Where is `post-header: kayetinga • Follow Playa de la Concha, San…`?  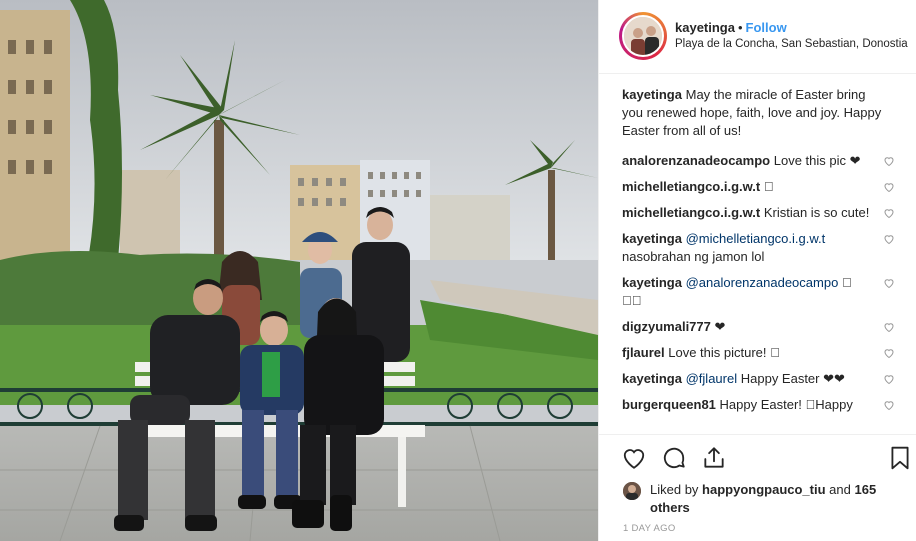 post-header: kayetinga • Follow Playa de la Concha, San… is located at coordinates (757, 37).